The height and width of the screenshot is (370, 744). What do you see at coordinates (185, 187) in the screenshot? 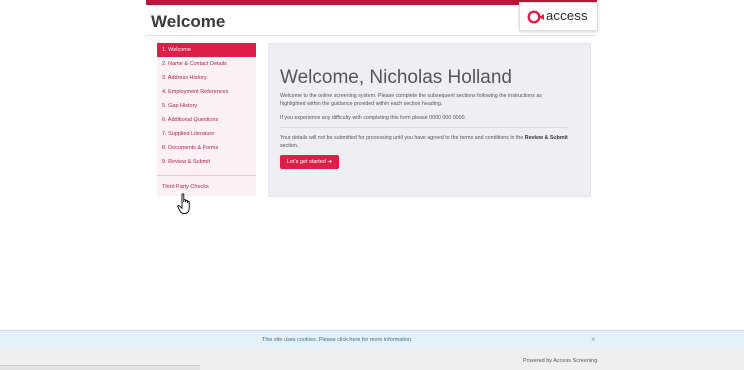
I see `sidebar-item-third-party-checks: Third Party Checks` at bounding box center [185, 187].